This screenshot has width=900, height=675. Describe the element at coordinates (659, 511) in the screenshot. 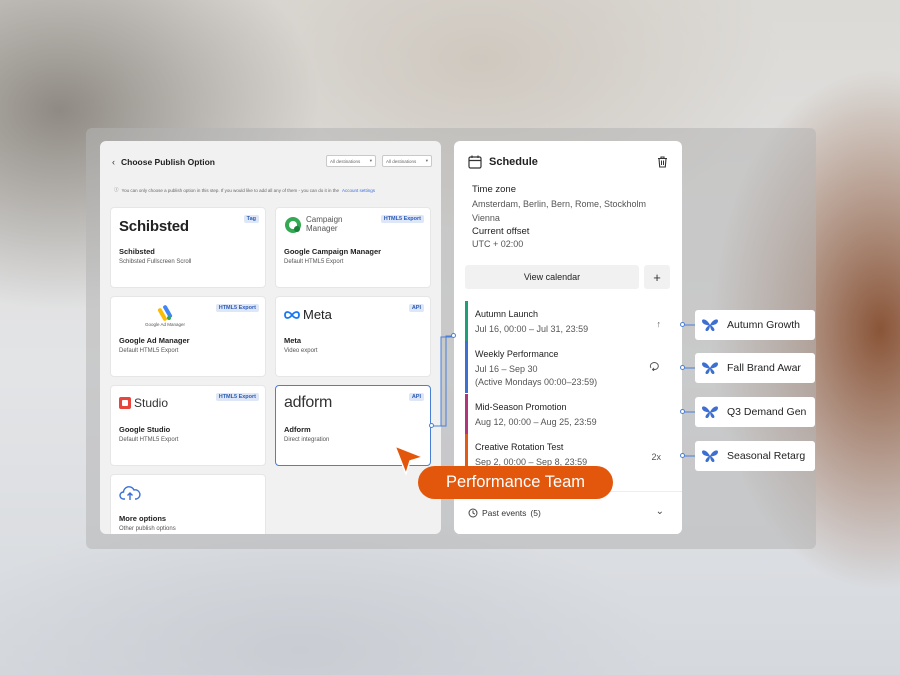

I see `chevron-down-icon: ⌄` at that location.